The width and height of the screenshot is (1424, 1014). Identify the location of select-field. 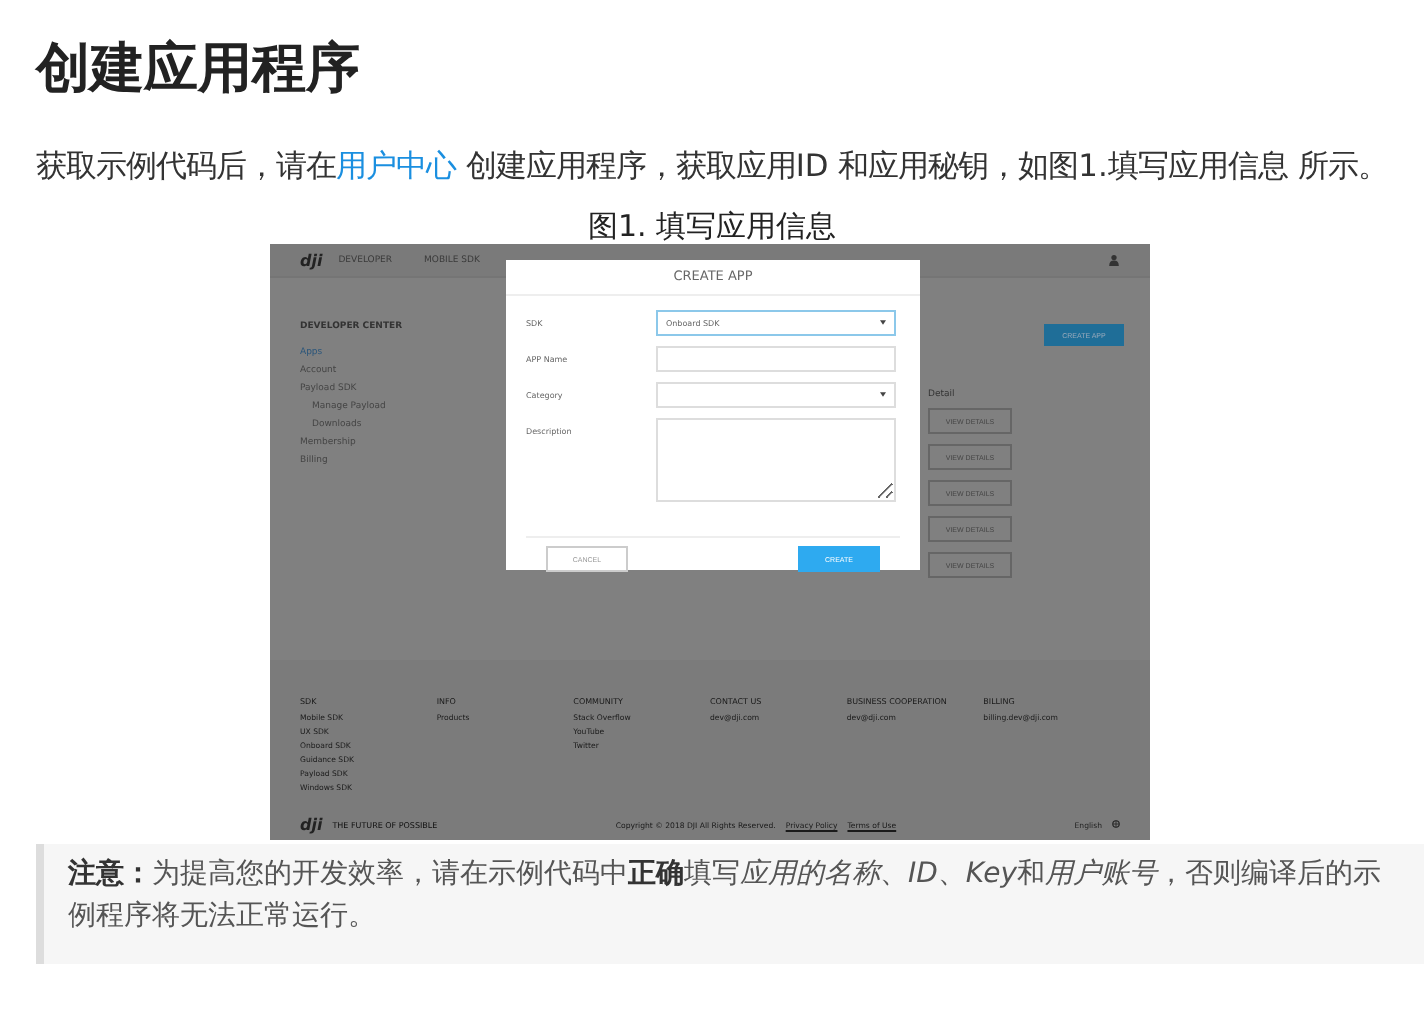
(776, 395).